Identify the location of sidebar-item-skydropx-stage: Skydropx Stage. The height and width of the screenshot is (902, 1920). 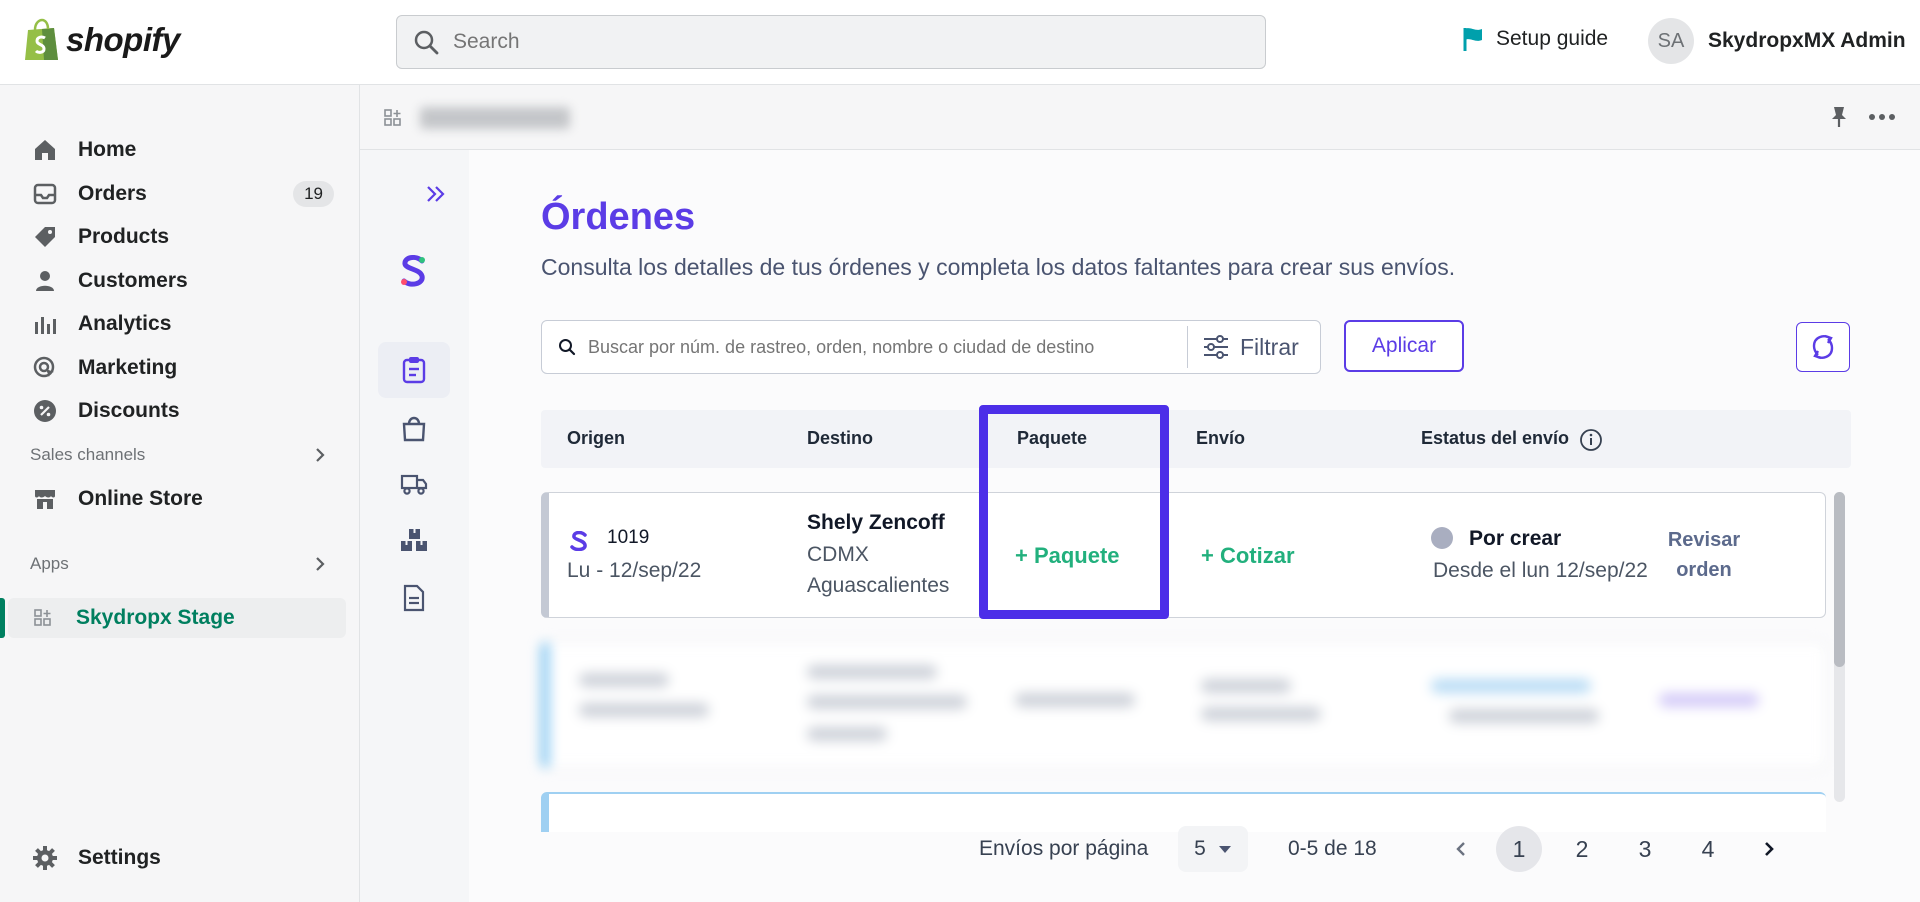
(177, 618).